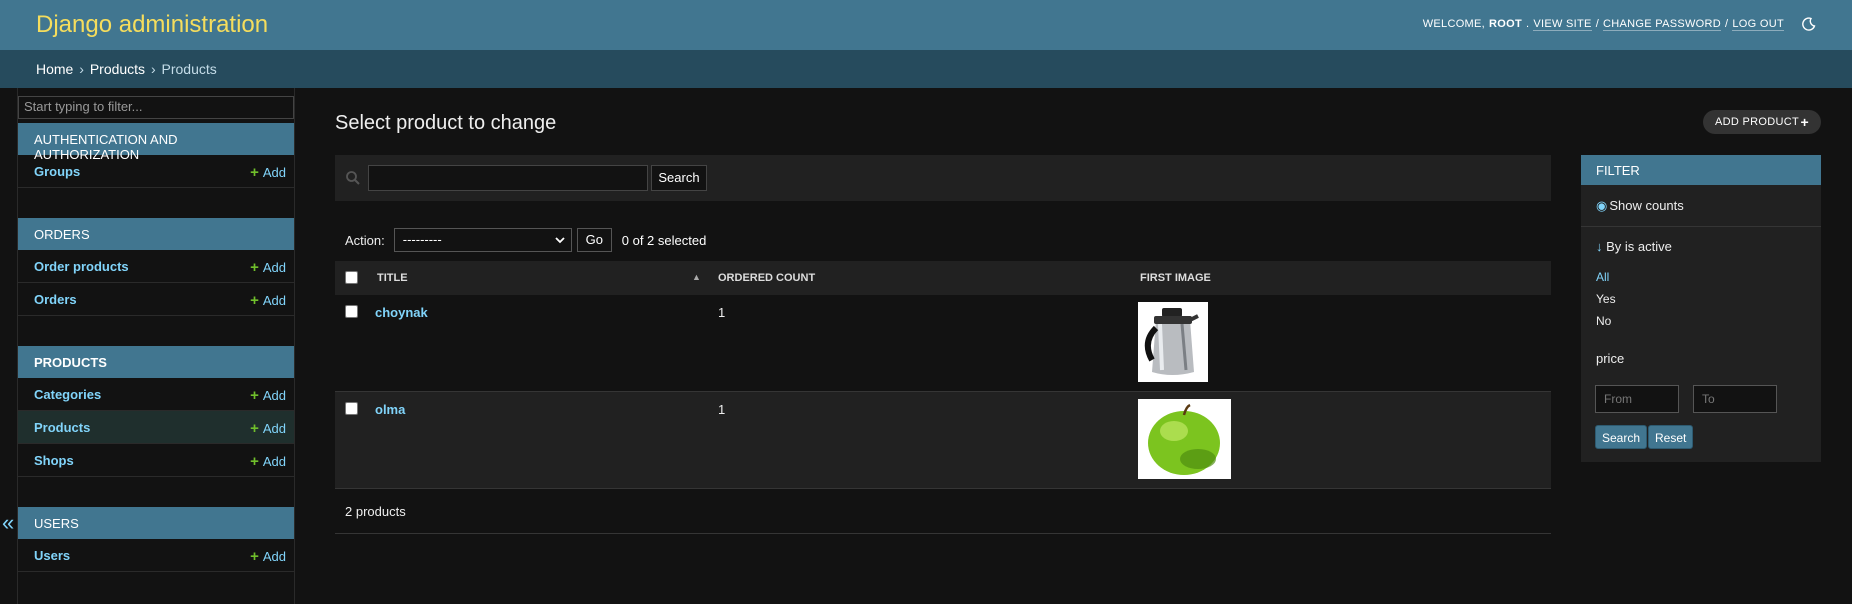  What do you see at coordinates (1701, 170) in the screenshot?
I see `filter-title: Filter` at bounding box center [1701, 170].